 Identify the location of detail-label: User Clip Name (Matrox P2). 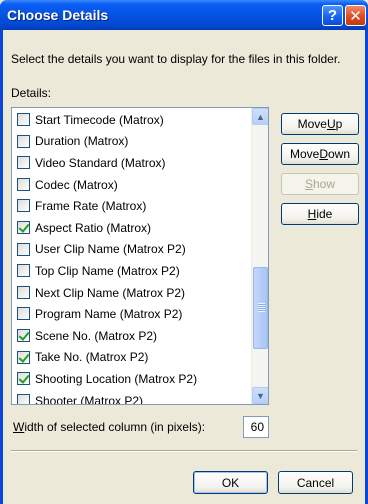
(110, 249).